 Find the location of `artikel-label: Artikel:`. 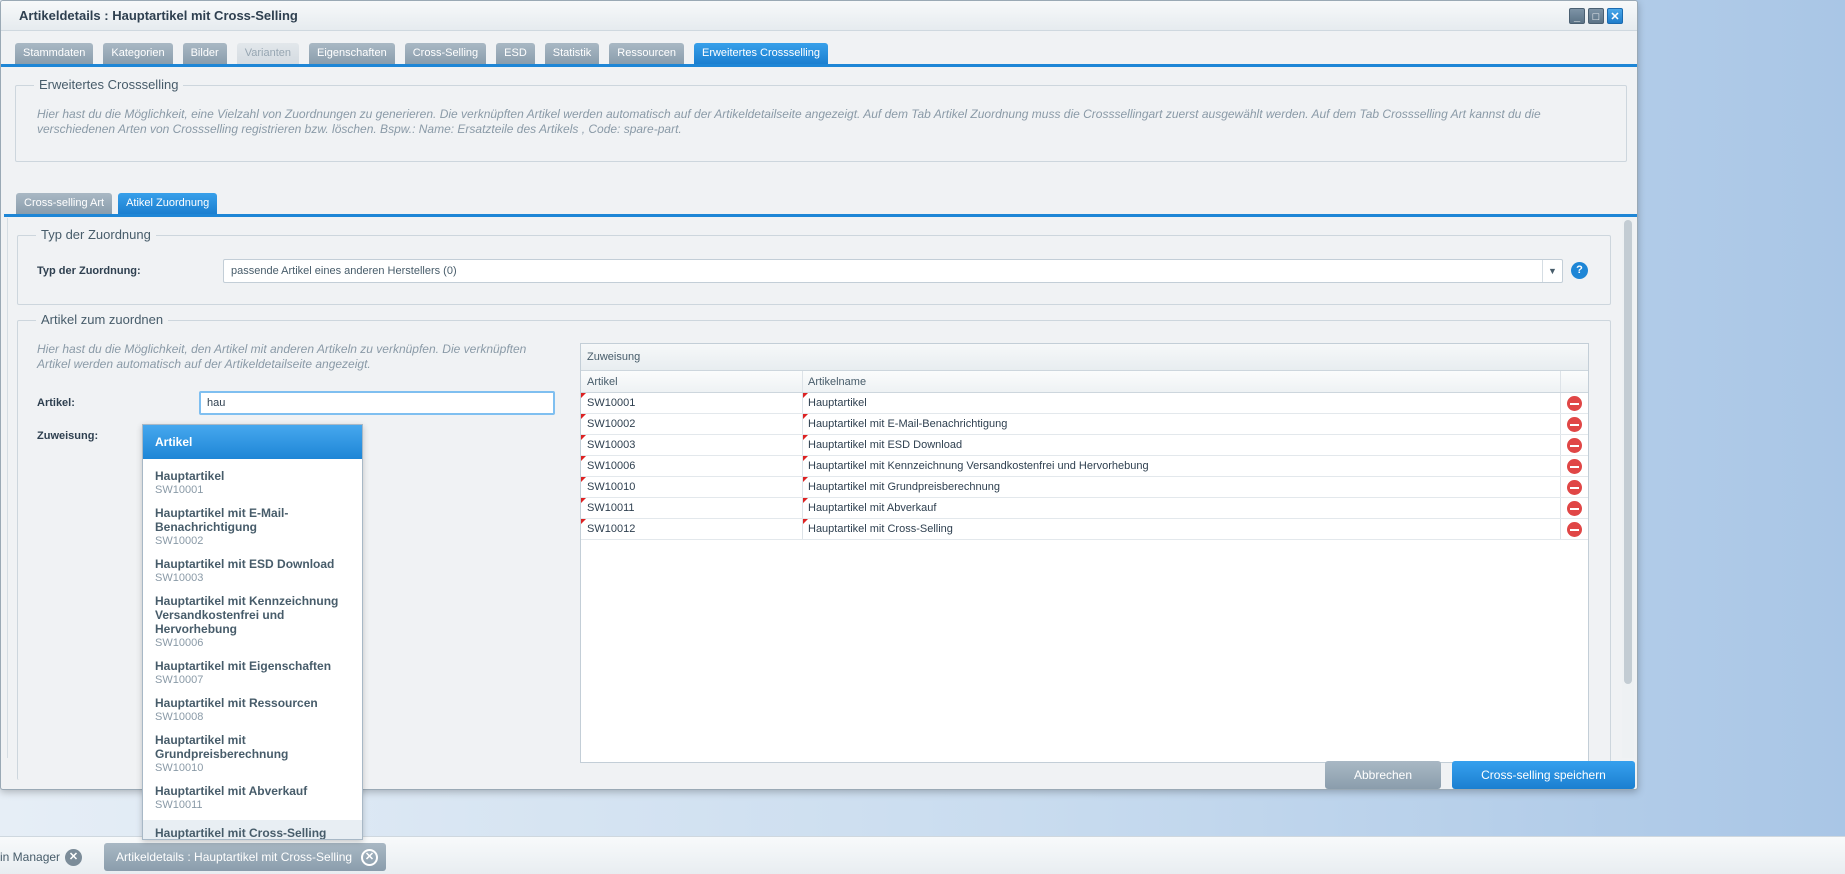

artikel-label: Artikel: is located at coordinates (56, 403).